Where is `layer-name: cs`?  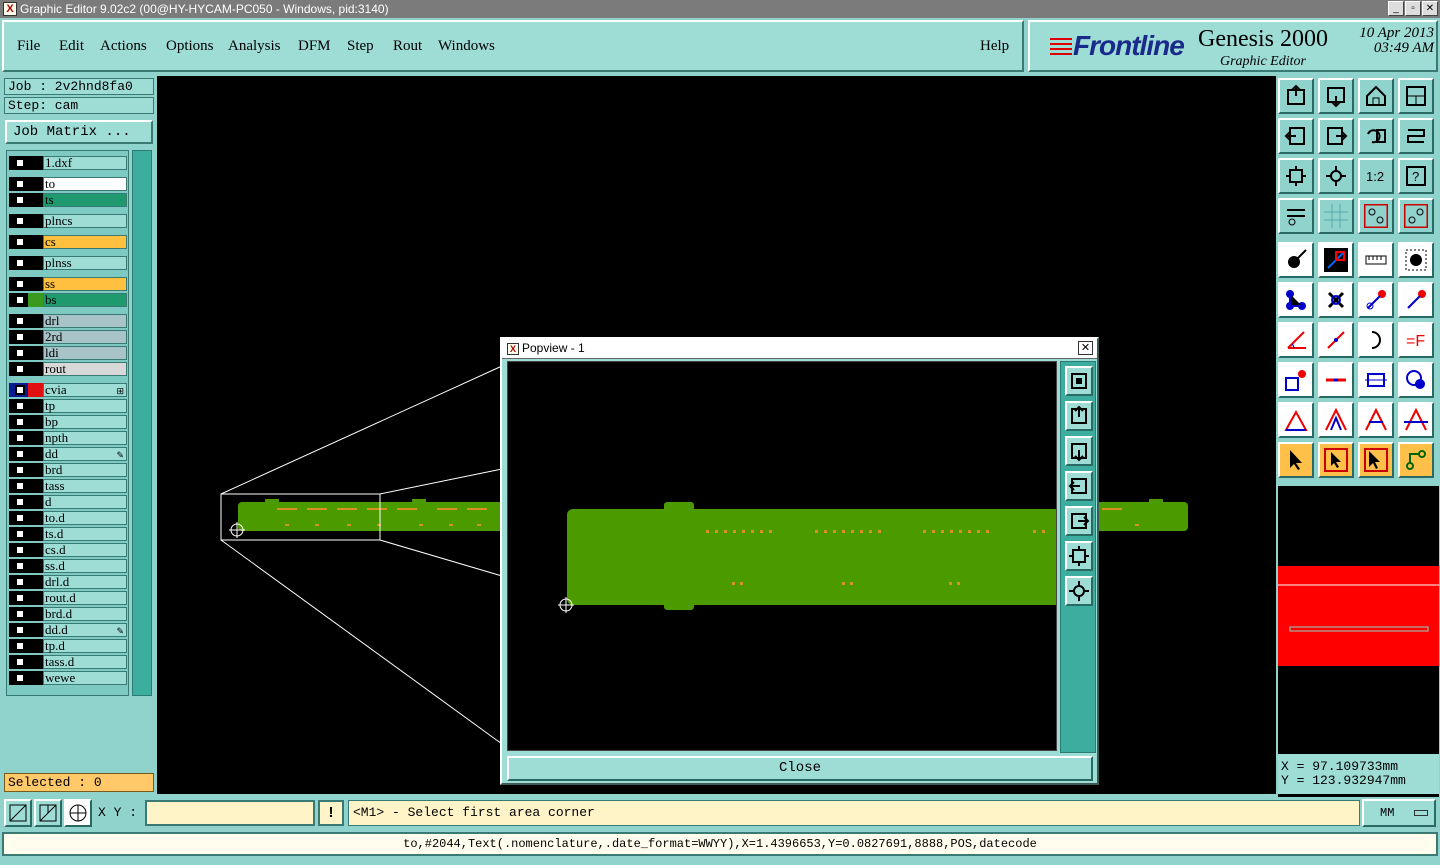 layer-name: cs is located at coordinates (85, 242).